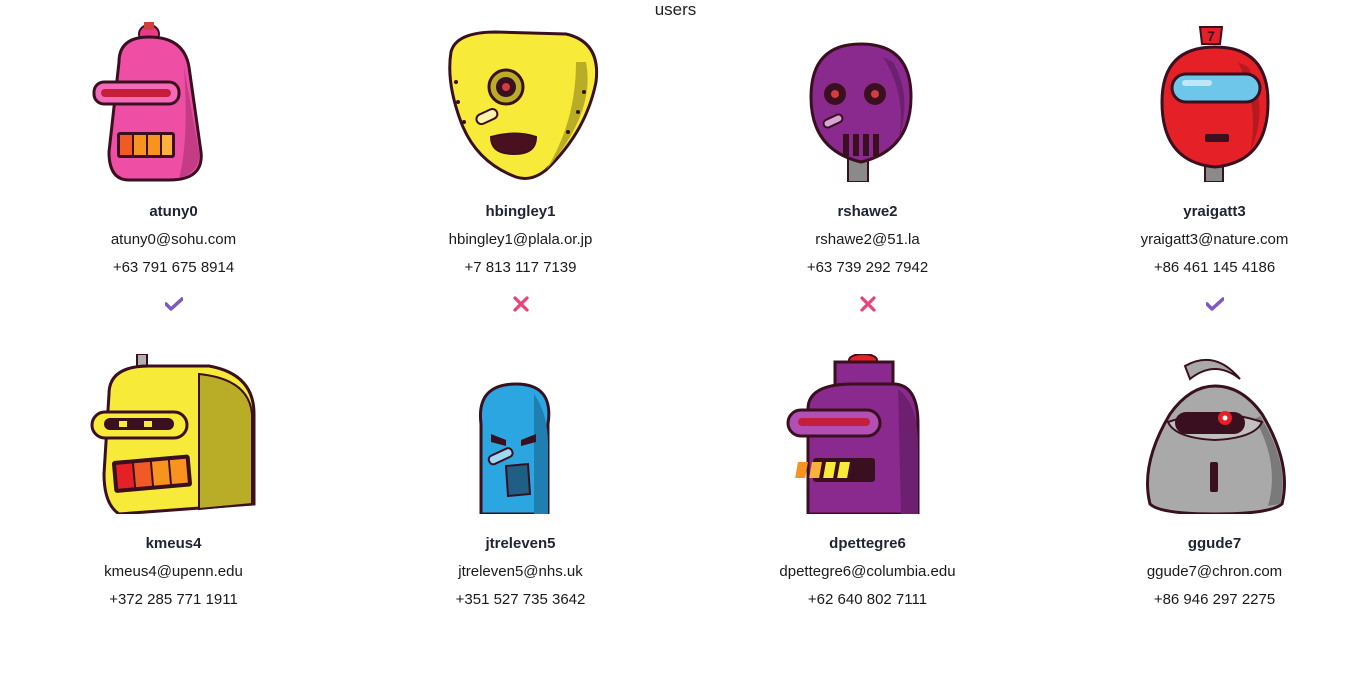  I want to click on phone: +63 791 675 8914, so click(173, 267).